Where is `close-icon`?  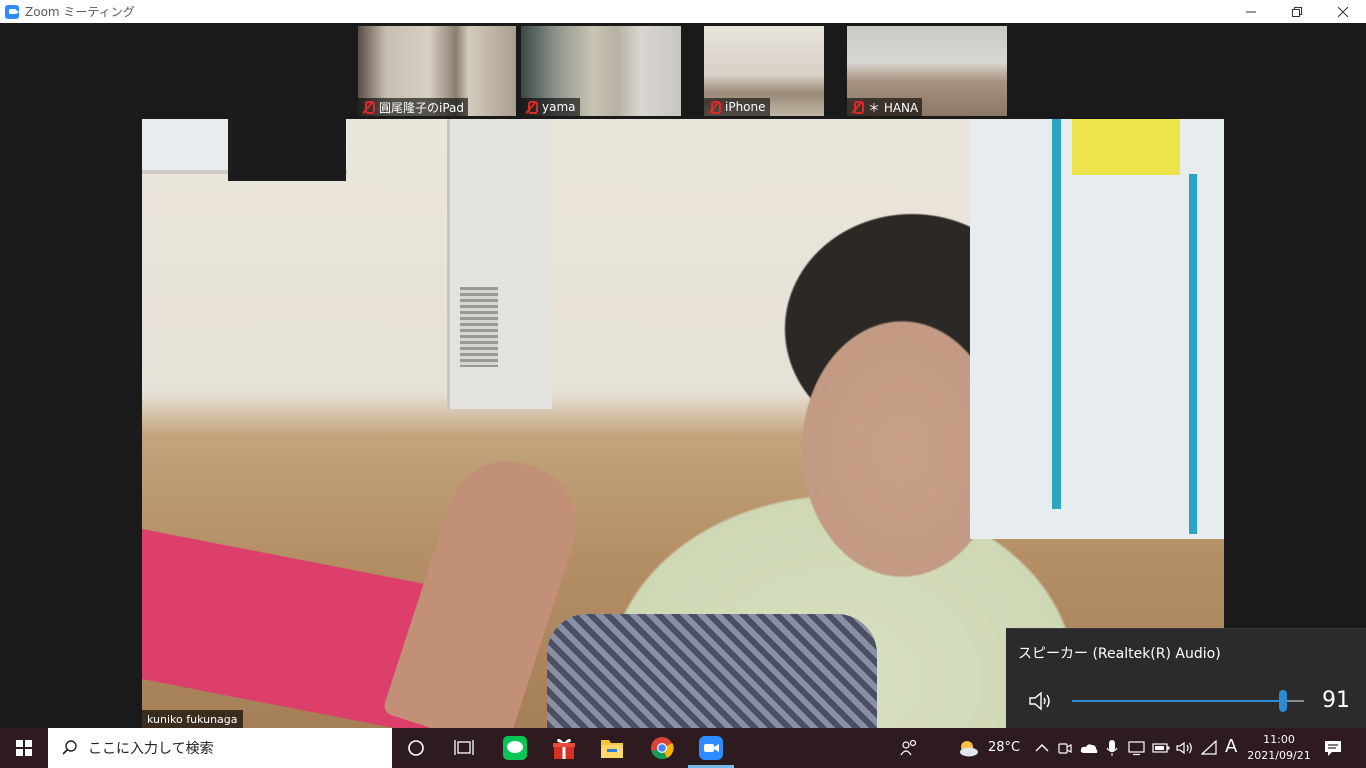
close-icon is located at coordinates (1343, 11).